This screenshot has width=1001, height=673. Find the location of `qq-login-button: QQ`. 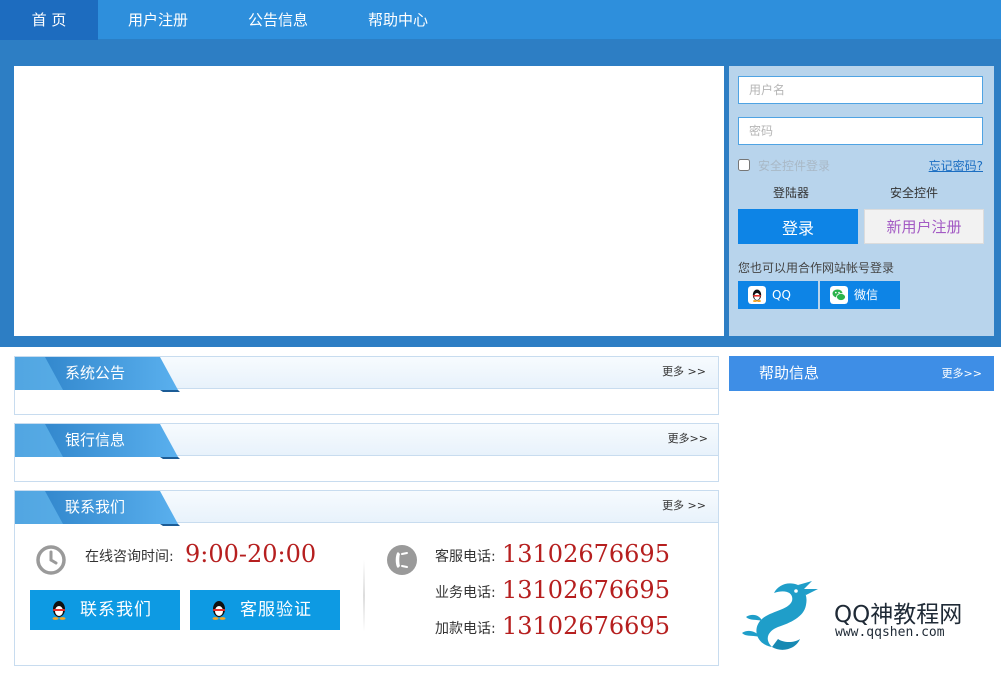

qq-login-button: QQ is located at coordinates (778, 295).